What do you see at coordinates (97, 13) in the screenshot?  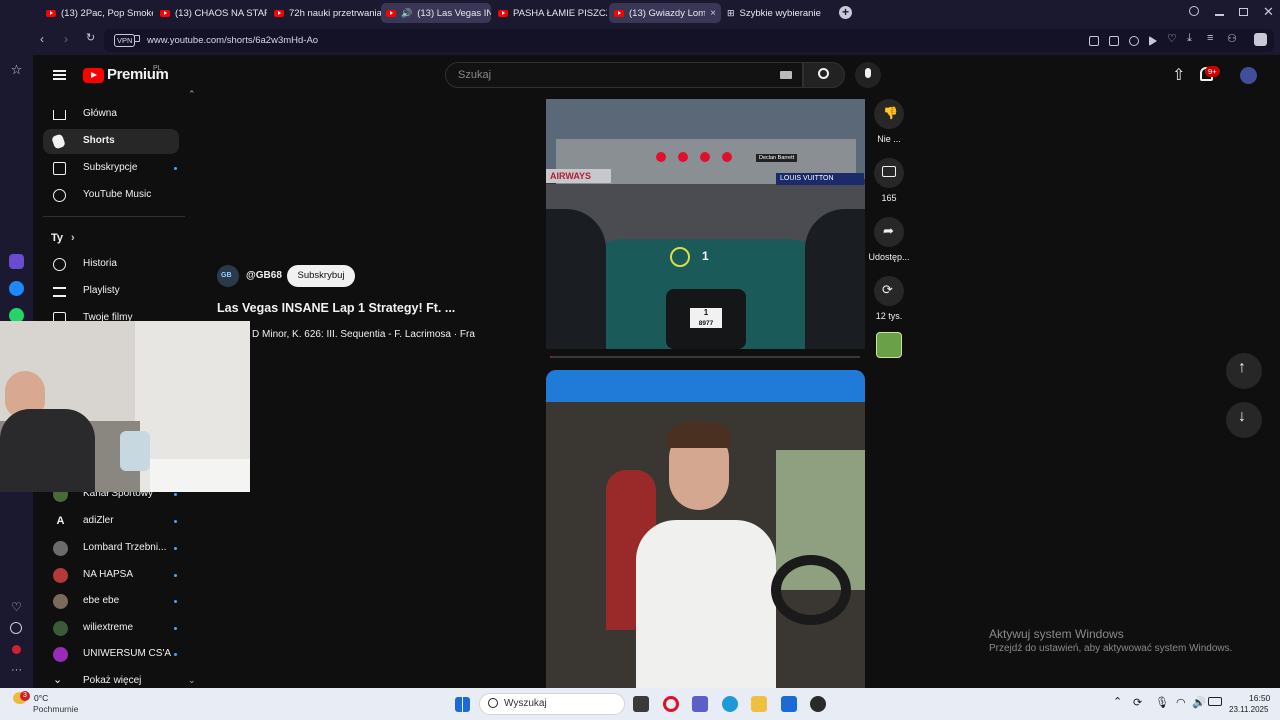 I see `tab-1: (13) 2Pac, Pop Smoke - W` at bounding box center [97, 13].